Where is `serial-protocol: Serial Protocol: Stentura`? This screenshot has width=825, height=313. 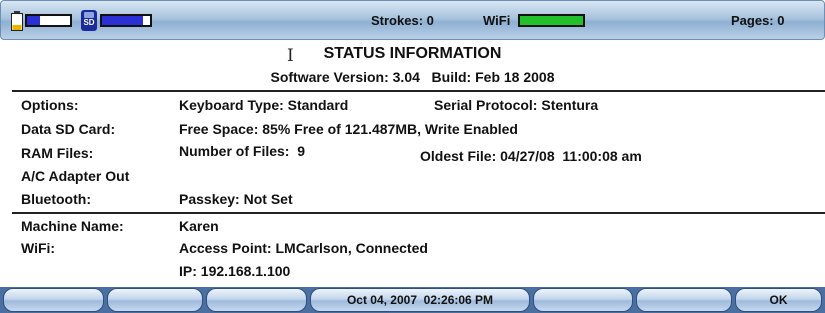 serial-protocol: Serial Protocol: Stentura is located at coordinates (516, 105).